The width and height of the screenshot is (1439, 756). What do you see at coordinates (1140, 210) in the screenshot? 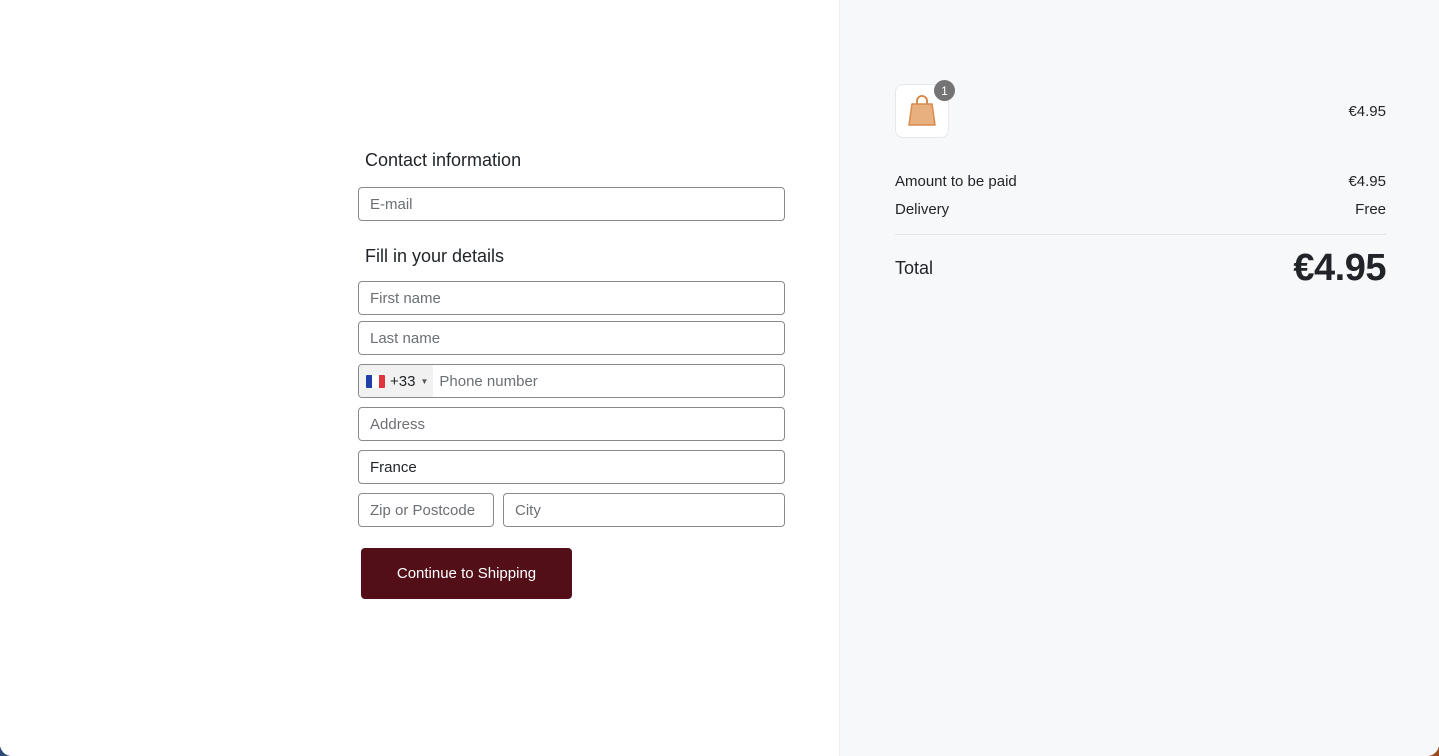
I see `delivery-row: Delivery Free` at bounding box center [1140, 210].